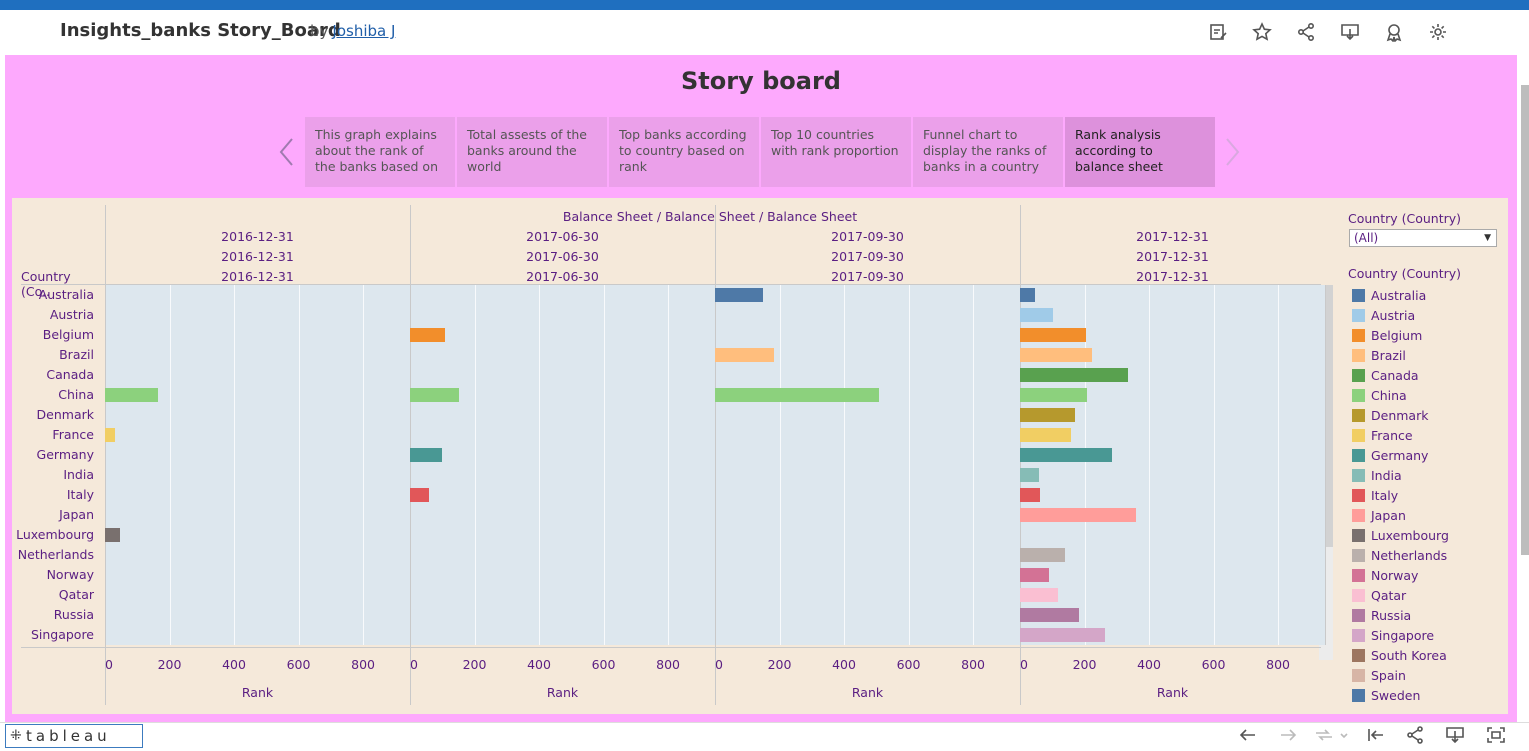 This screenshot has height=751, width=1529. I want to click on axis-tick-label: 800, so click(973, 664).